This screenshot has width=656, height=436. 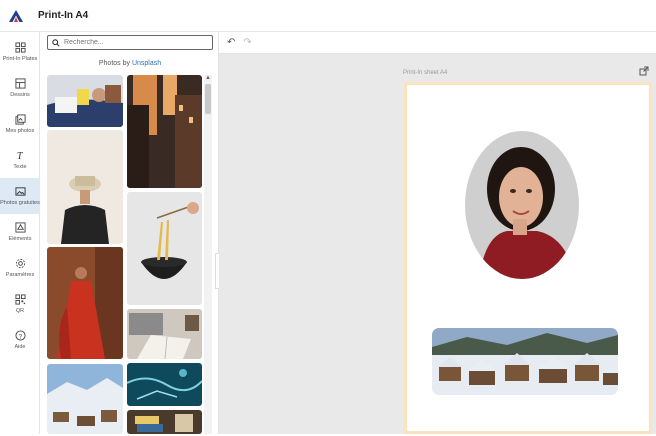 I want to click on qr-code-icon, so click(x=20, y=299).